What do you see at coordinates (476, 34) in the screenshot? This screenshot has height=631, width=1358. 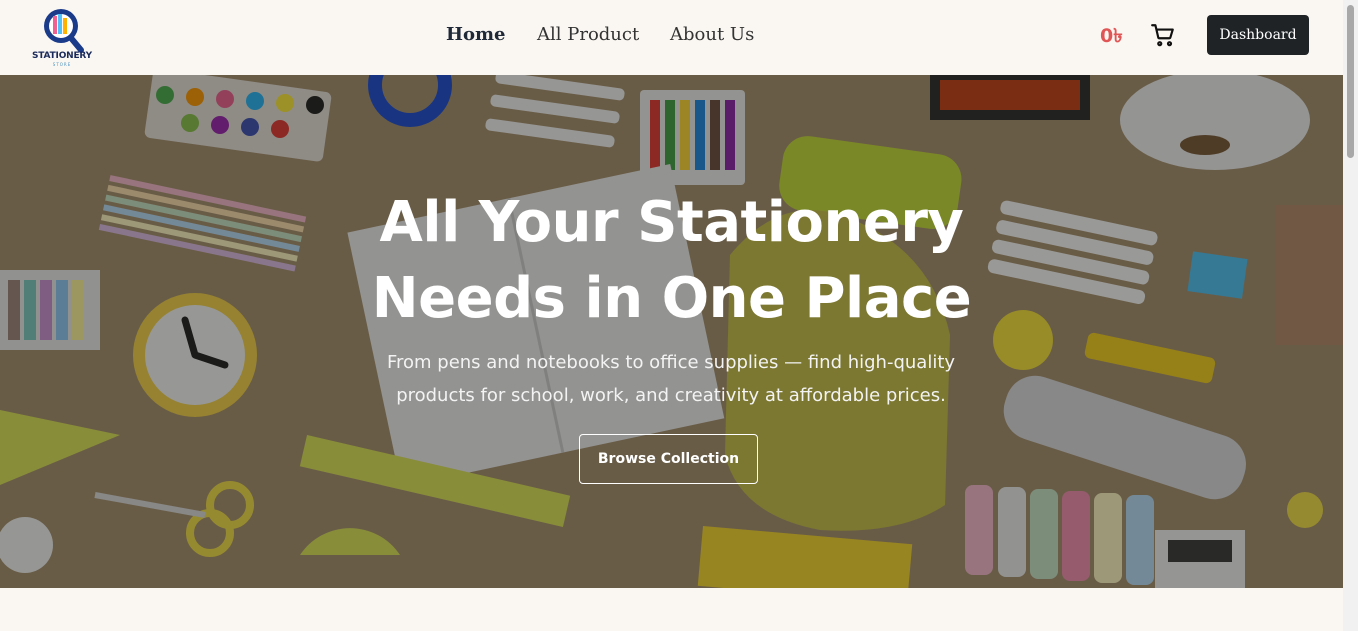 I see `nav-home: Home` at bounding box center [476, 34].